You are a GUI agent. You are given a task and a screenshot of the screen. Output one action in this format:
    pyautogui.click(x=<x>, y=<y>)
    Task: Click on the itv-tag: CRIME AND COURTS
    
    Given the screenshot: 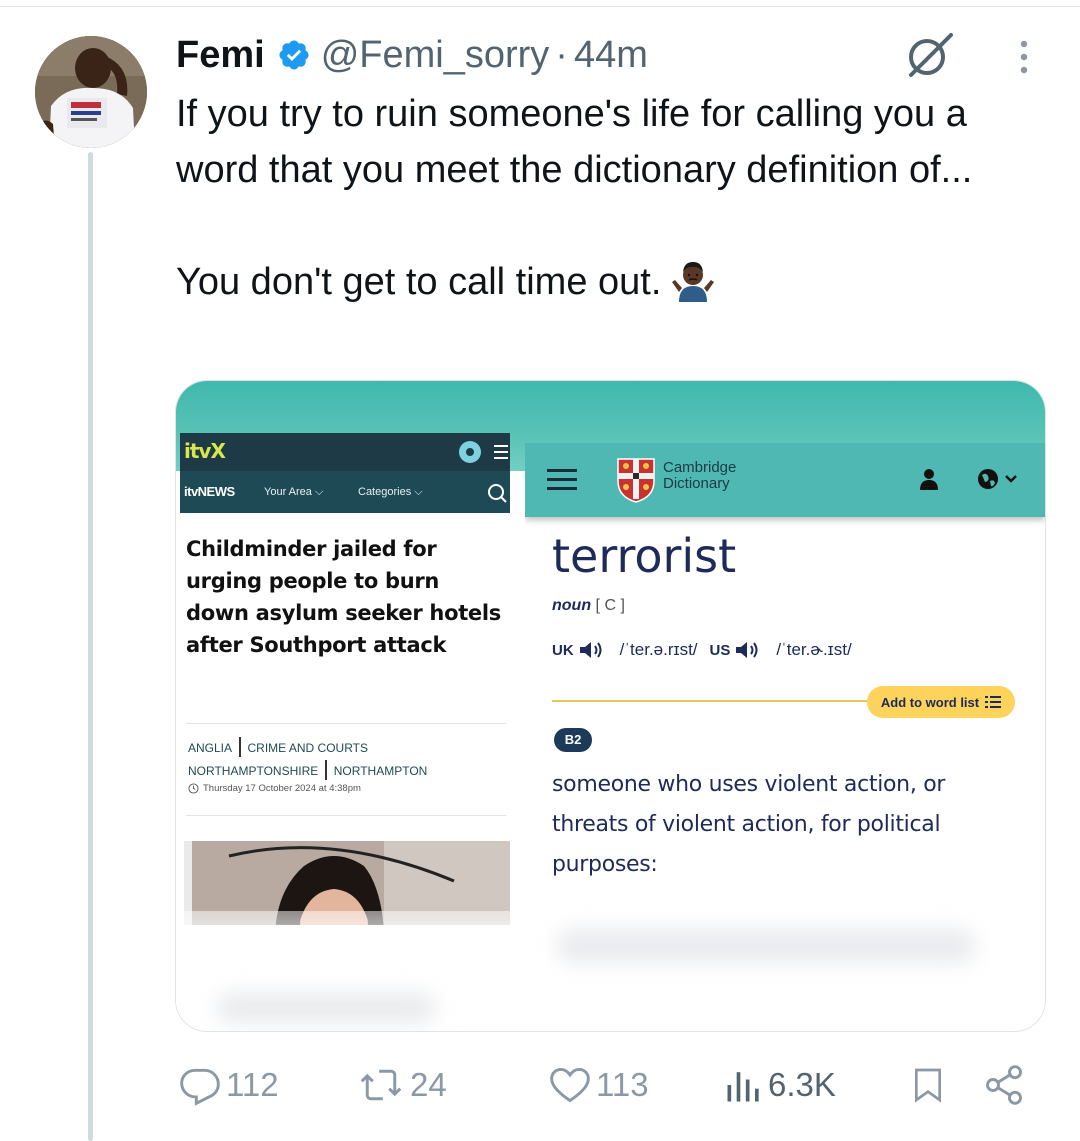 What is the action you would take?
    pyautogui.click(x=307, y=748)
    